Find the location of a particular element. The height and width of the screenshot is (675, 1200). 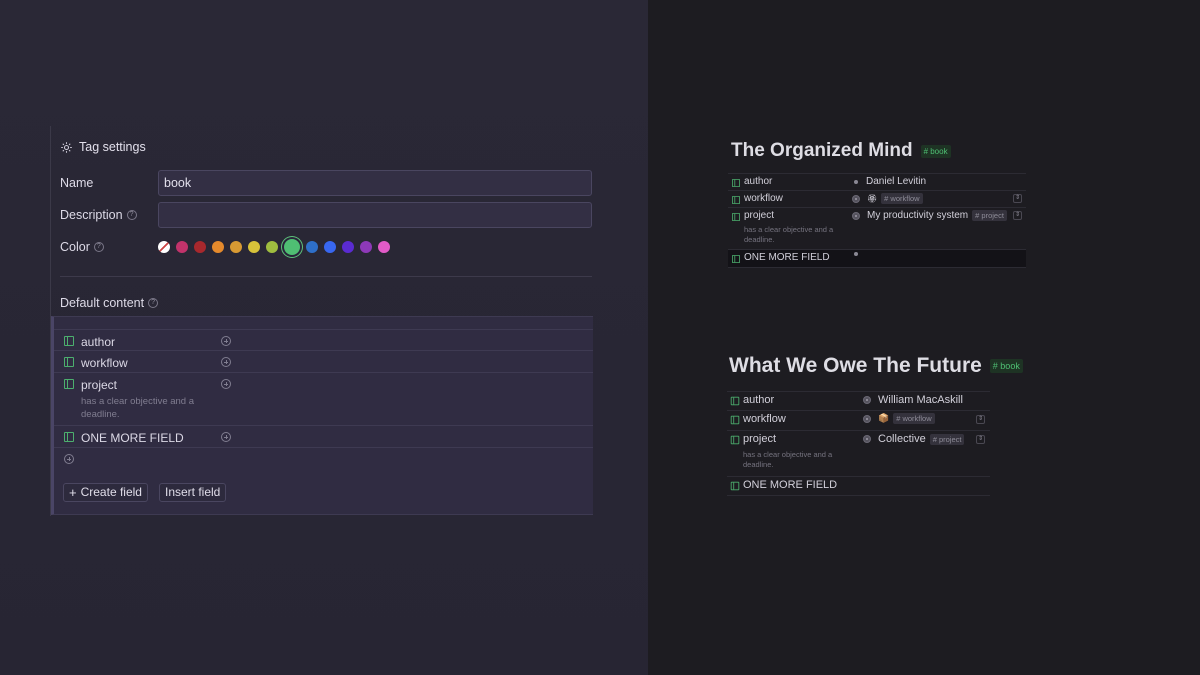

field-value: 📦 # workflow is located at coordinates (899, 418).